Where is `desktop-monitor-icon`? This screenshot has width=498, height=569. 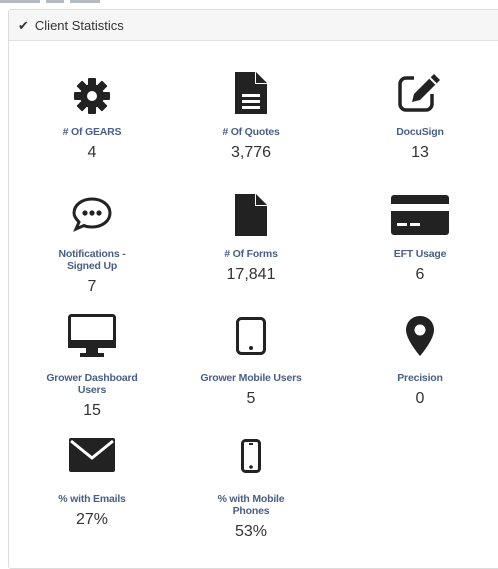 desktop-monitor-icon is located at coordinates (92, 336).